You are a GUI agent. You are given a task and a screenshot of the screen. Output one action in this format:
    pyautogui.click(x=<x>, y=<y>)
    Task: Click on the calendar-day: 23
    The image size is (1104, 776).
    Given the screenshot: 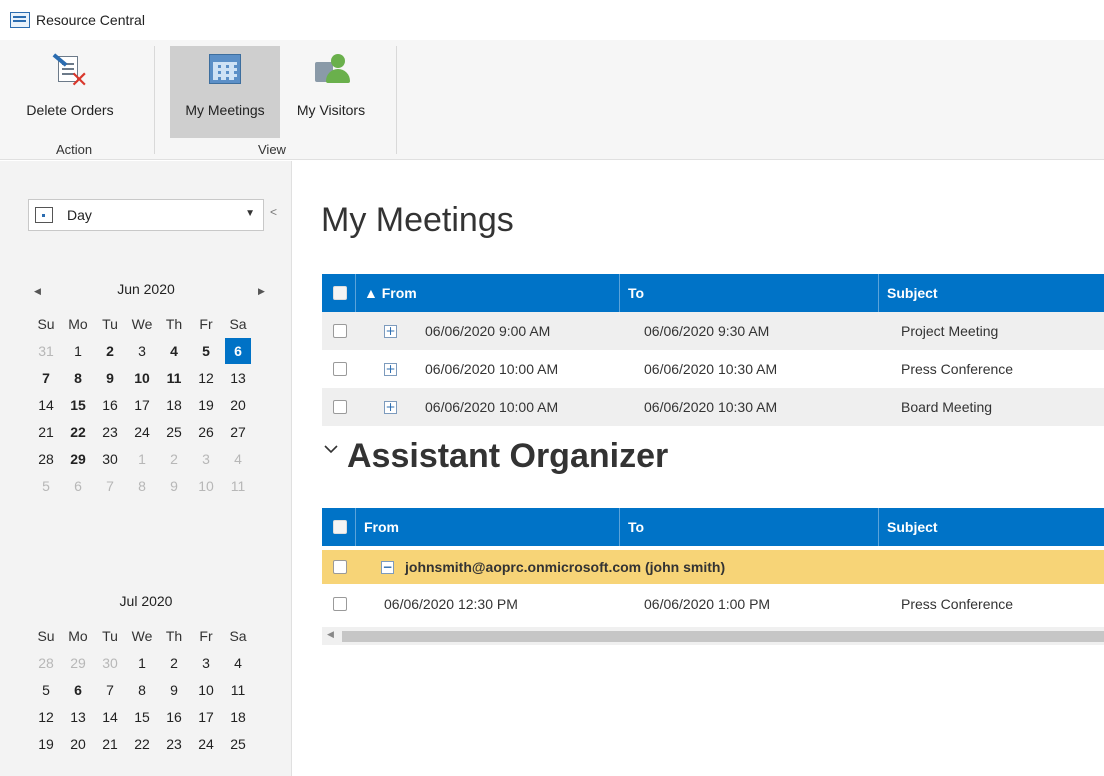 What is the action you would take?
    pyautogui.click(x=110, y=432)
    